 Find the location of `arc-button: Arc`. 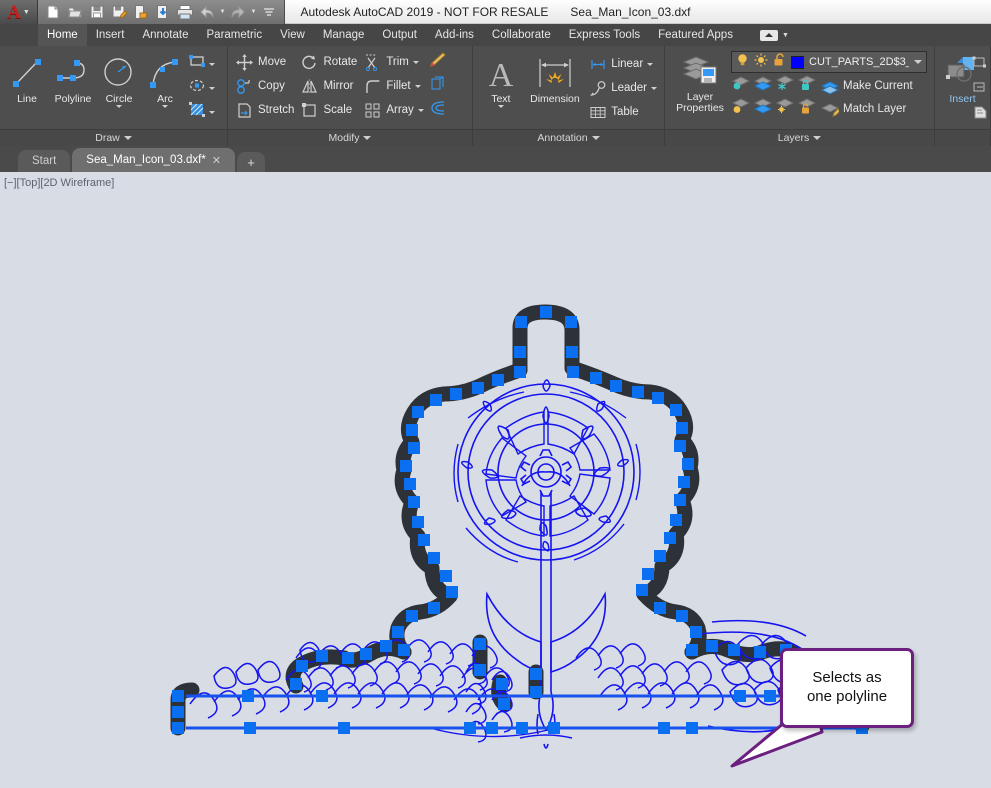

arc-button: Arc is located at coordinates (165, 79).